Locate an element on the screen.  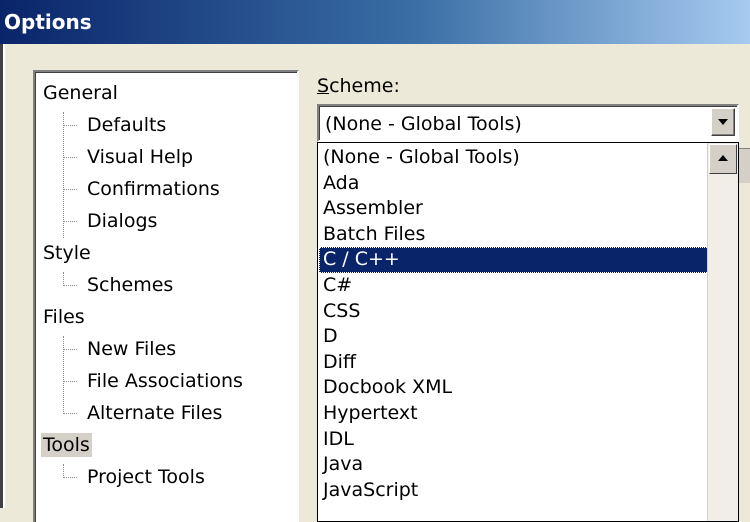
dropdown-option: Hypertext is located at coordinates (515, 414).